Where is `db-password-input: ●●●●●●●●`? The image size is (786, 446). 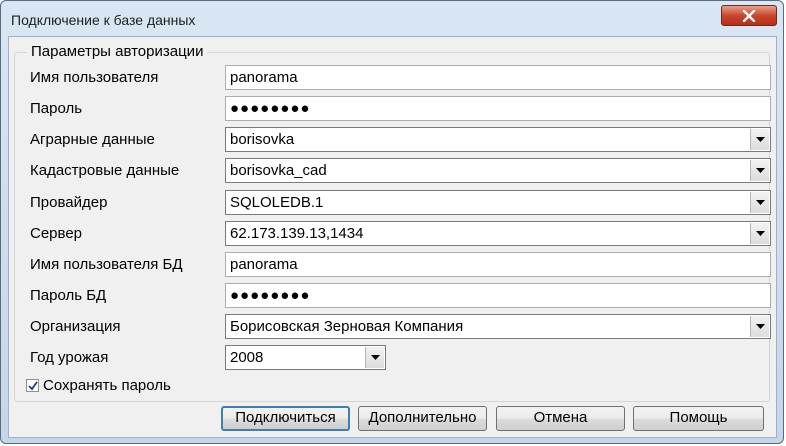
db-password-input: ●●●●●●●● is located at coordinates (498, 295).